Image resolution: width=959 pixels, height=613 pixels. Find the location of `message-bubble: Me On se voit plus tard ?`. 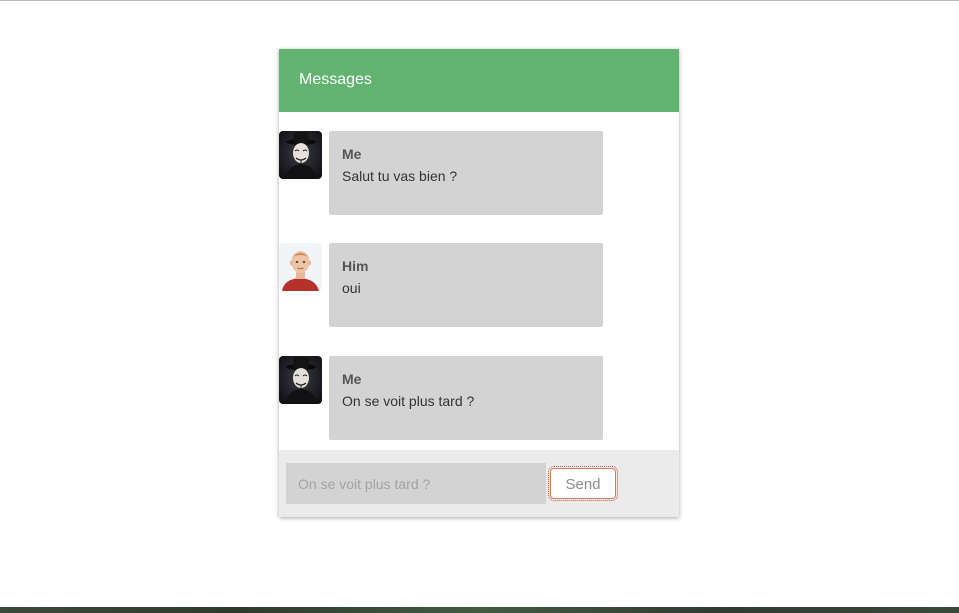

message-bubble: Me On se voit plus tard ? is located at coordinates (466, 398).